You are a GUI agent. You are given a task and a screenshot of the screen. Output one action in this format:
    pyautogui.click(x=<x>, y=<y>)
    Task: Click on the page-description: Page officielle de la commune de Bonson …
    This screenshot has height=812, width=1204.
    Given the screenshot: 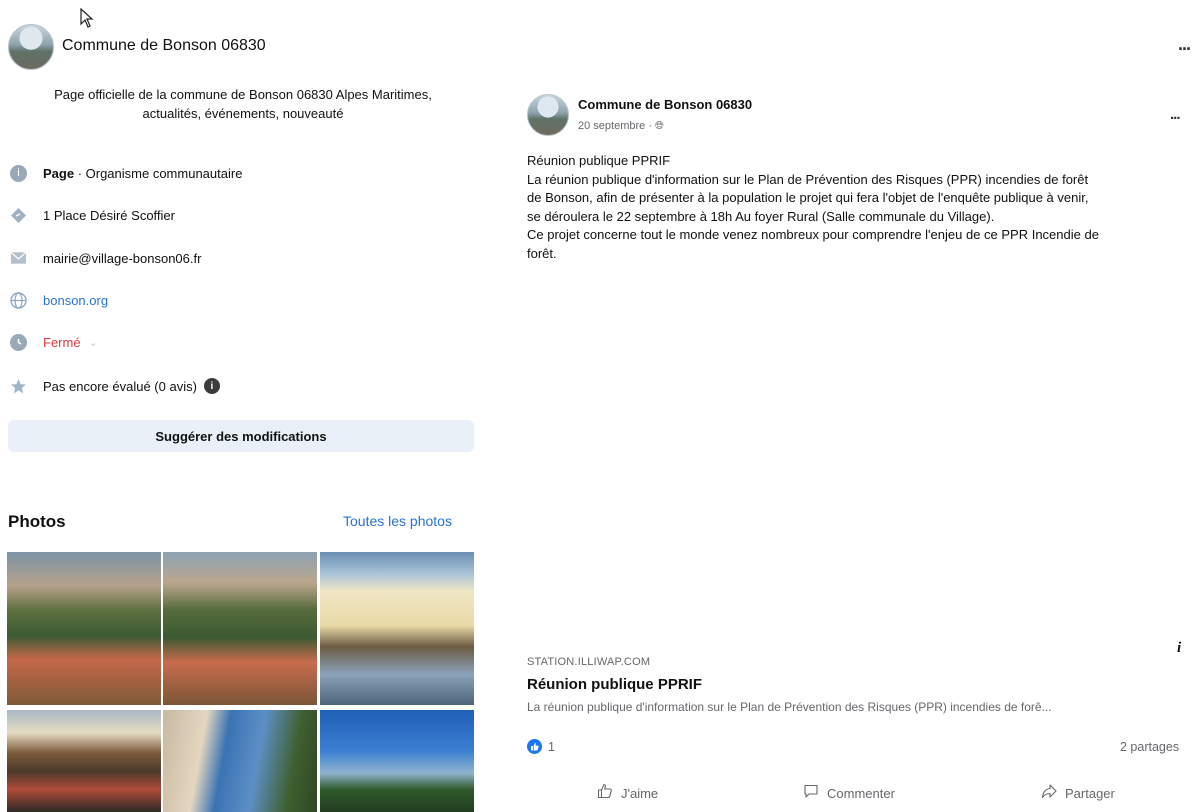 What is the action you would take?
    pyautogui.click(x=243, y=104)
    